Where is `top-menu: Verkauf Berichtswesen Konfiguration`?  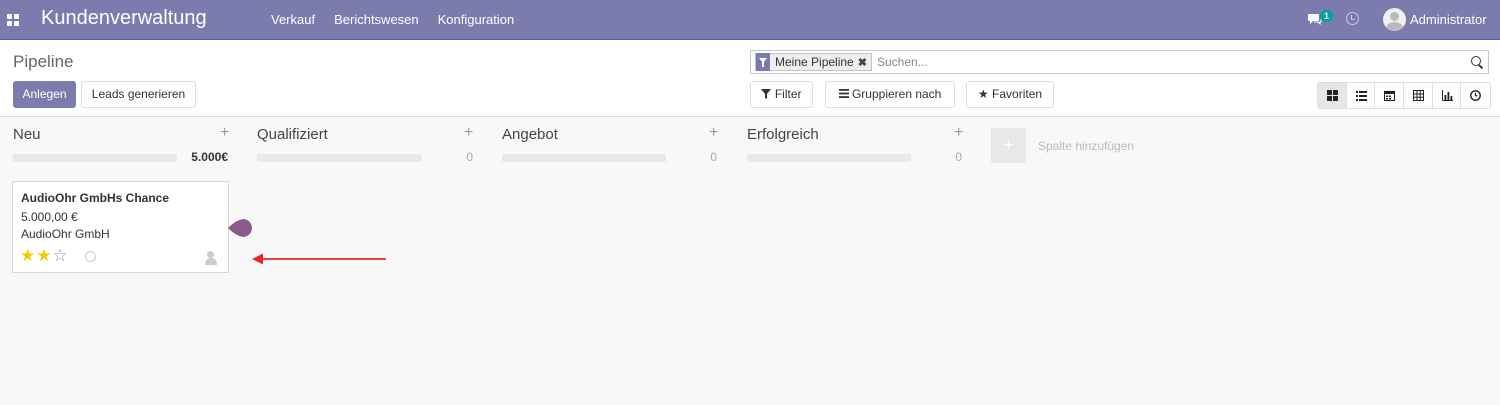 top-menu: Verkauf Berichtswesen Konfiguration is located at coordinates (402, 19).